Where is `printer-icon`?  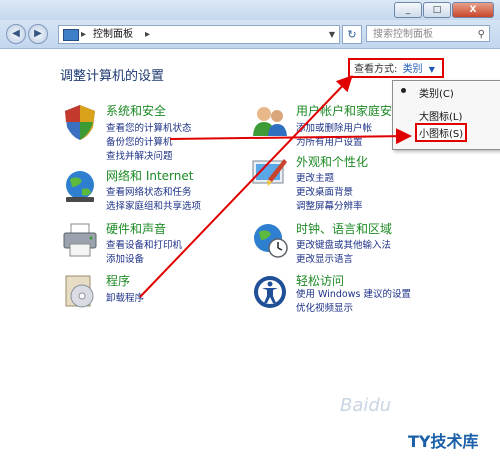 printer-icon is located at coordinates (80, 240).